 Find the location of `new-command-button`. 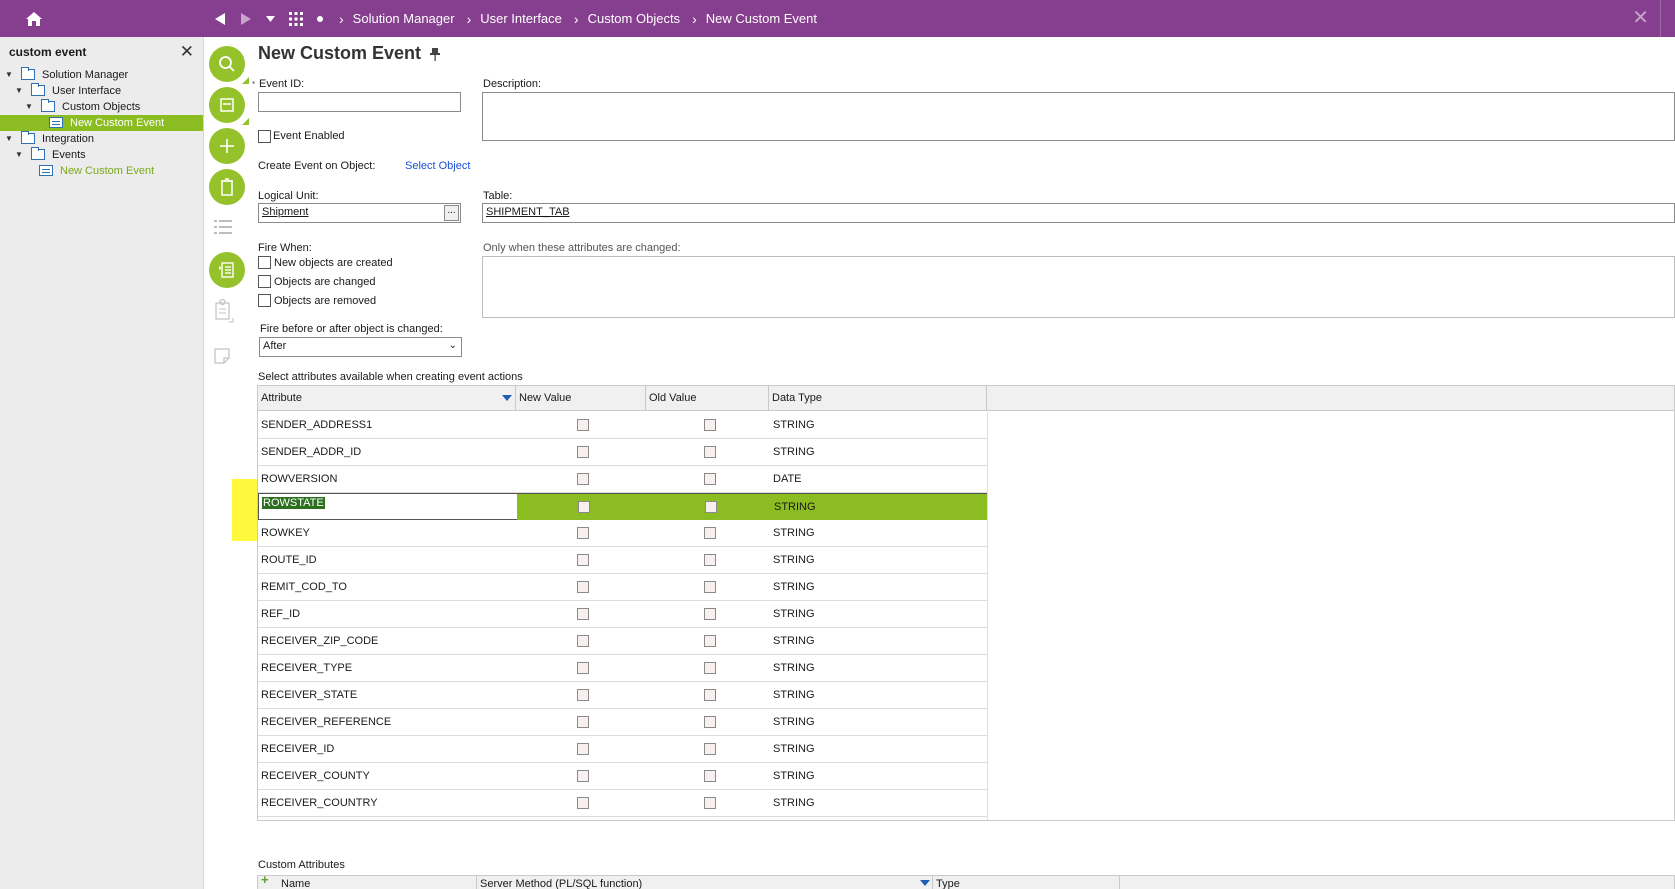

new-command-button is located at coordinates (227, 146).